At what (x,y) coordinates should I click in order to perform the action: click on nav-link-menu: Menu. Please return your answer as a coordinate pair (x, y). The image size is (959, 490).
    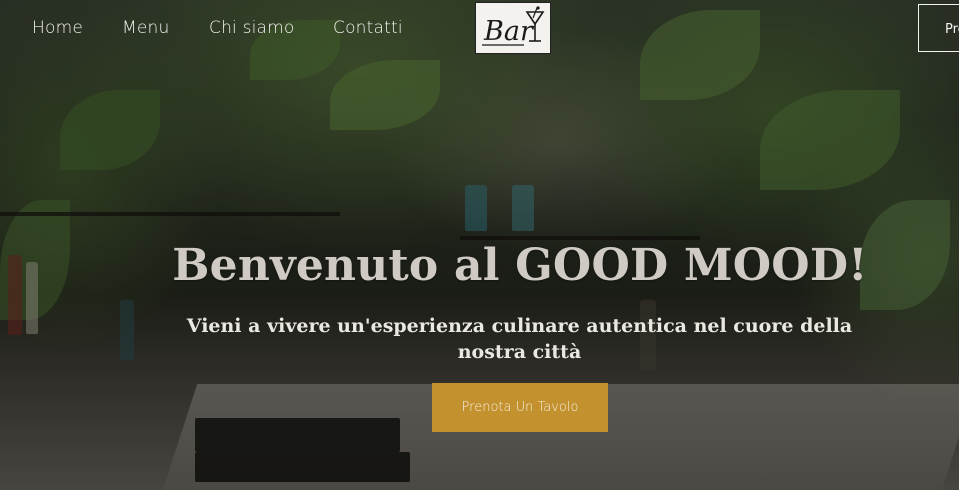
    Looking at the image, I should click on (145, 28).